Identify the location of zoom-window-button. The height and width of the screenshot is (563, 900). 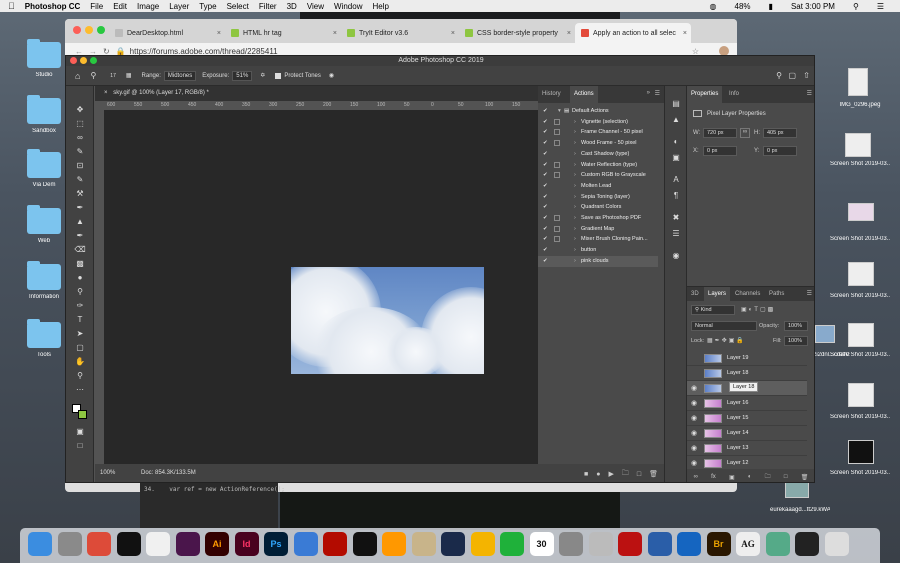
(101, 30).